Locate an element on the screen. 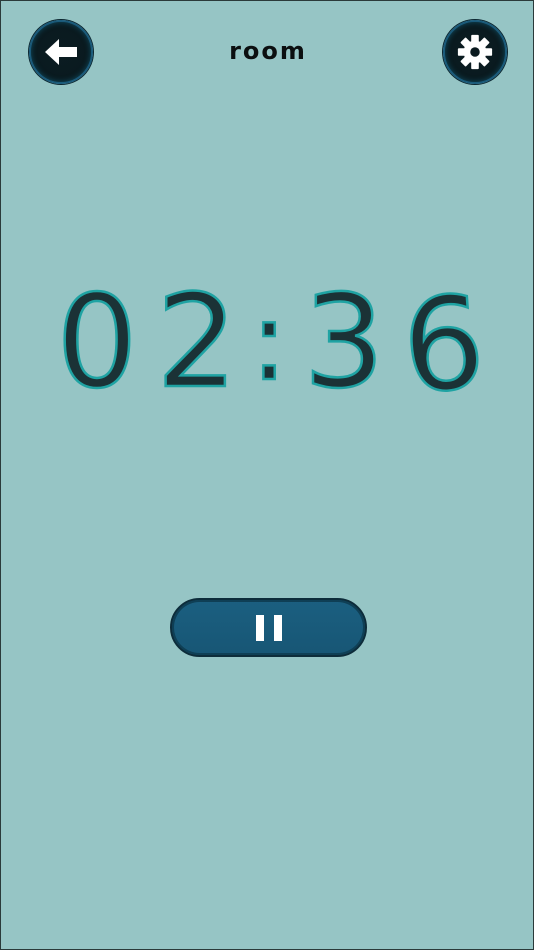 The height and width of the screenshot is (950, 534). settings-button is located at coordinates (475, 52).